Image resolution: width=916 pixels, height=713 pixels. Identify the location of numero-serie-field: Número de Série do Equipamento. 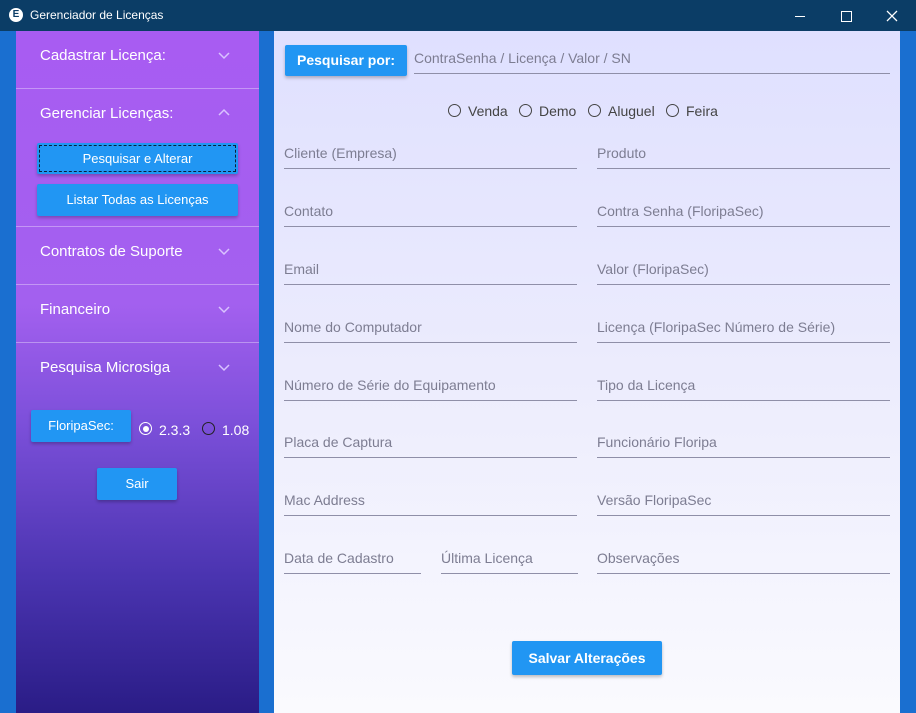
(430, 387).